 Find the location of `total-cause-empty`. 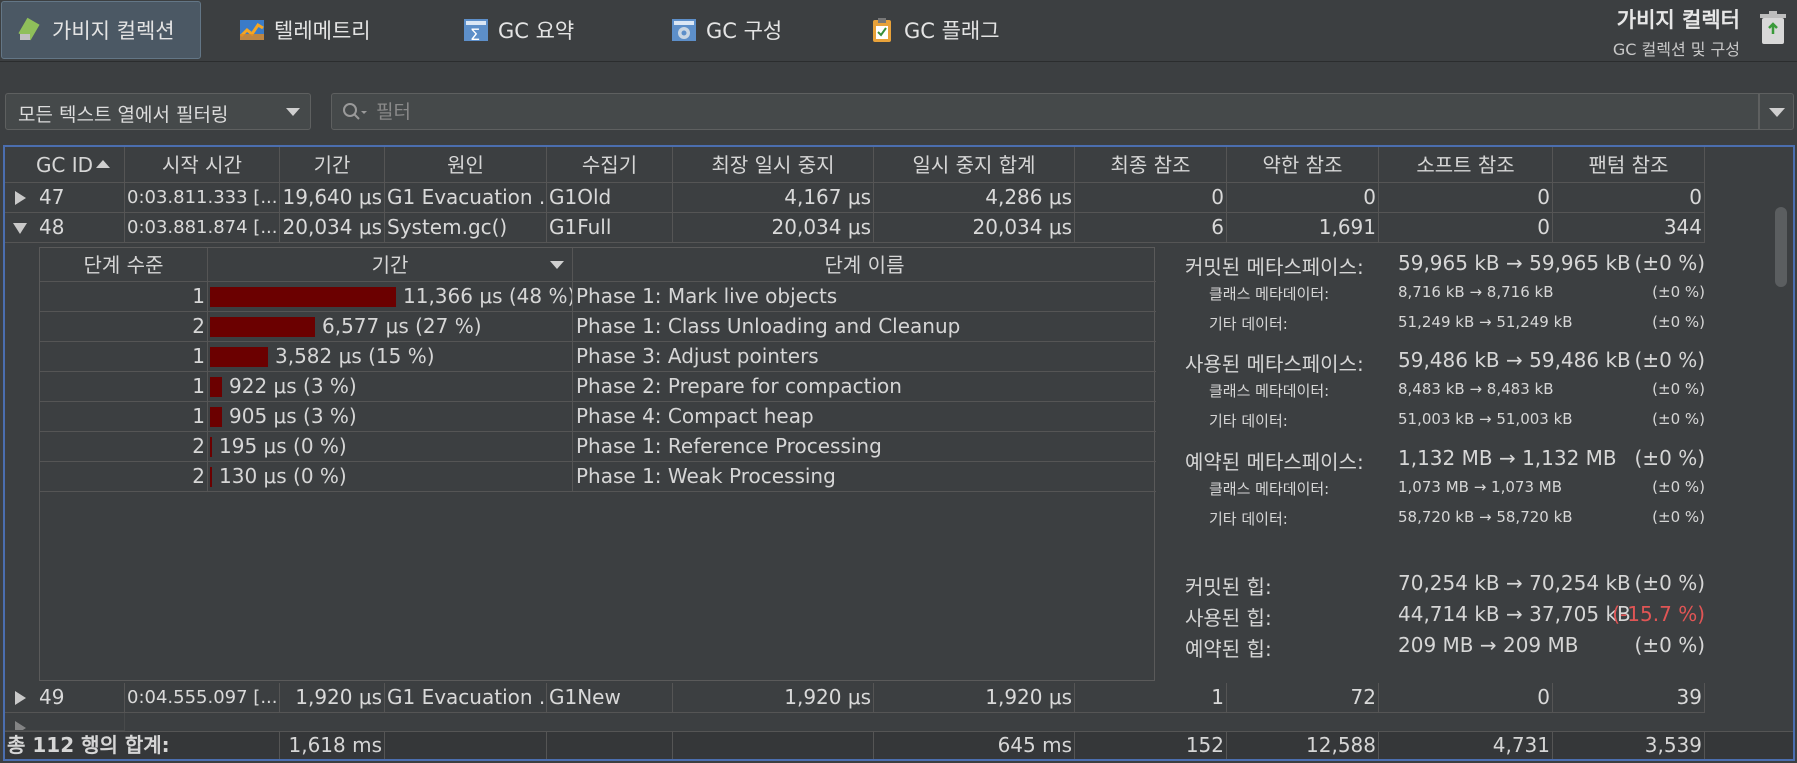

total-cause-empty is located at coordinates (466, 745).